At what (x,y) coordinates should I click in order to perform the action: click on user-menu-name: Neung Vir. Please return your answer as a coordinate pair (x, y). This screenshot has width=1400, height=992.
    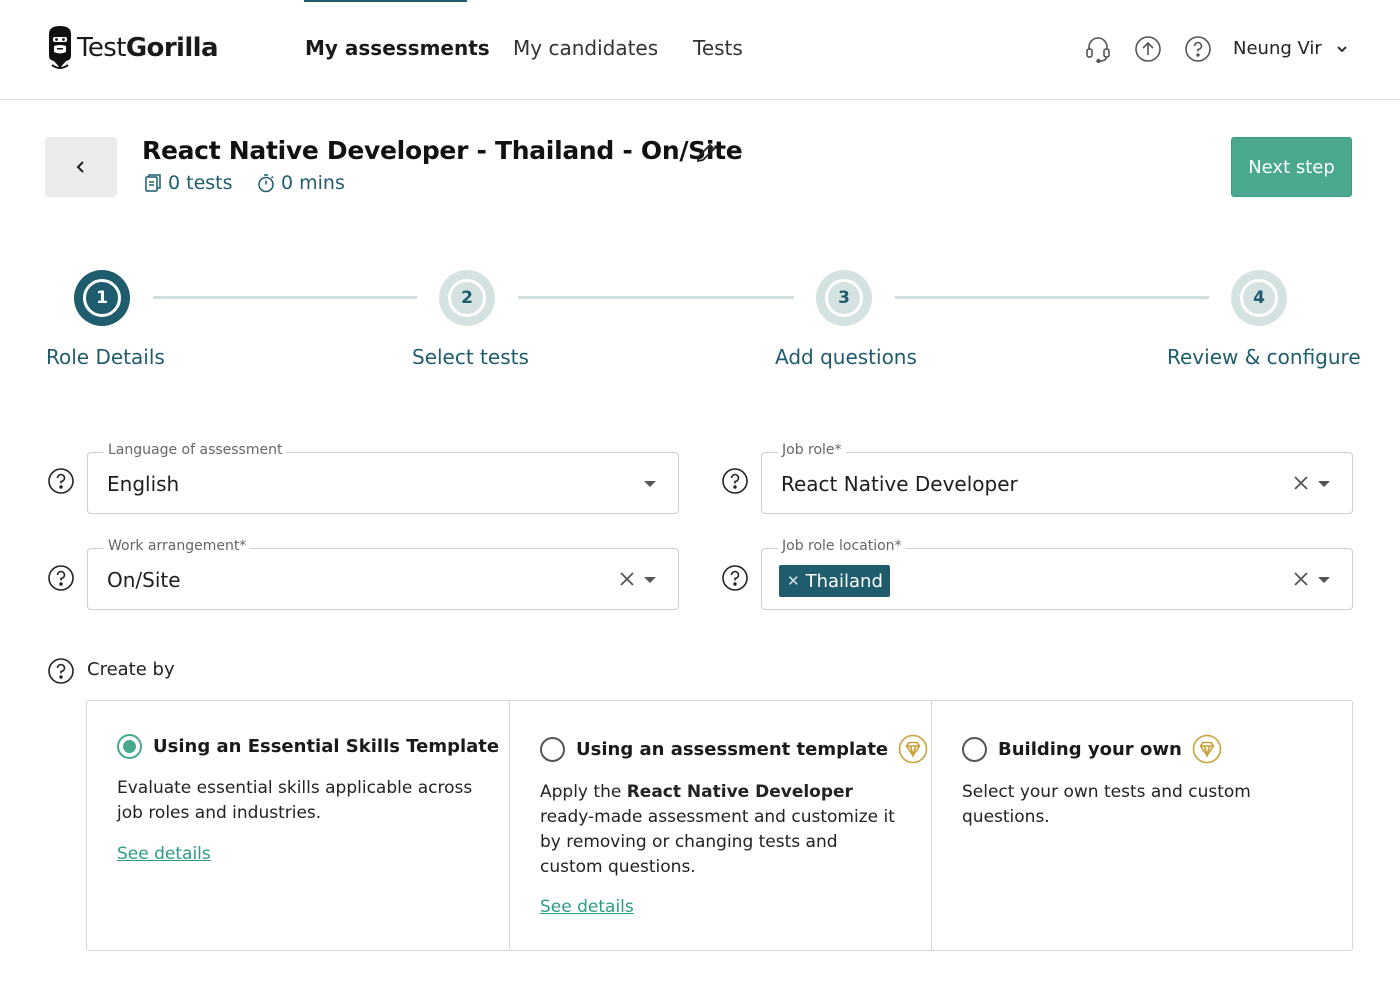
    Looking at the image, I should click on (1277, 48).